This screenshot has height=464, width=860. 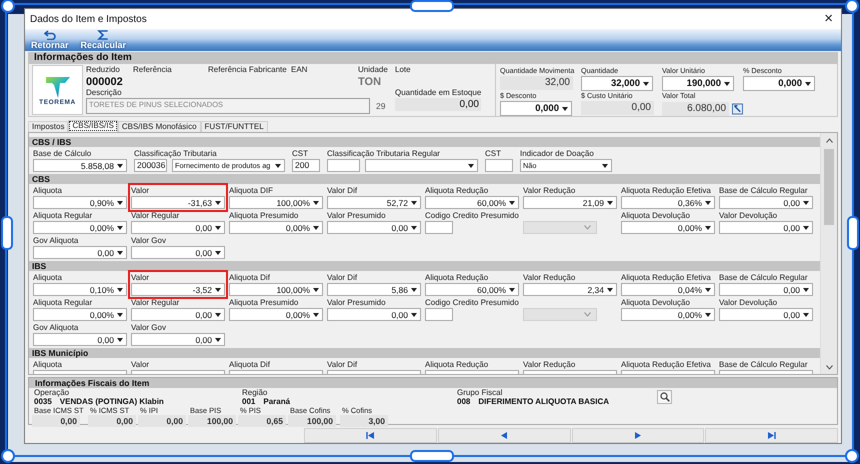 What do you see at coordinates (80, 165) in the screenshot?
I see `spin-field: 5.858,08` at bounding box center [80, 165].